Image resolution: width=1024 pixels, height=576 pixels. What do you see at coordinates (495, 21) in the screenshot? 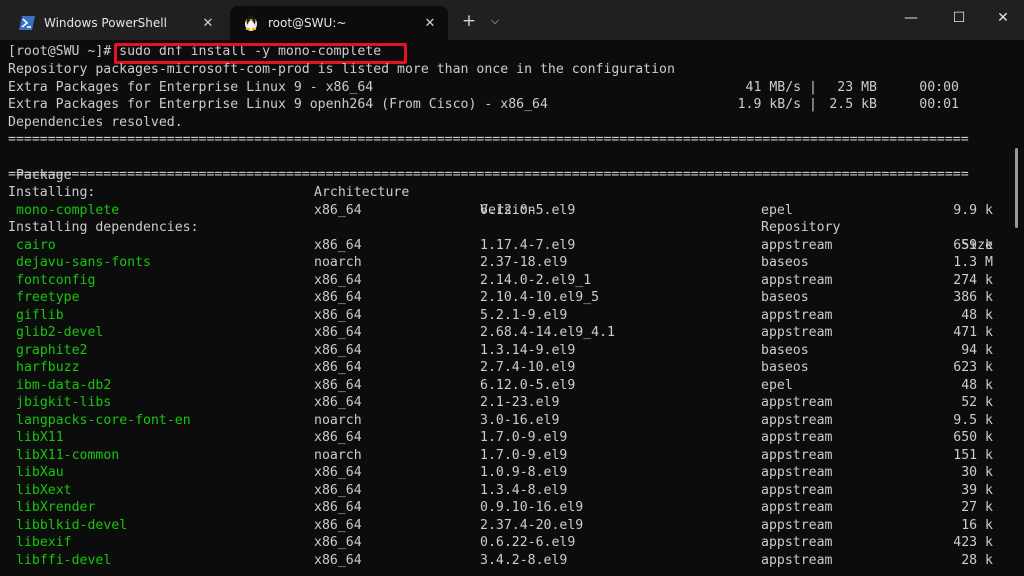
I see `chevron-down-icon: ⌵` at bounding box center [495, 21].